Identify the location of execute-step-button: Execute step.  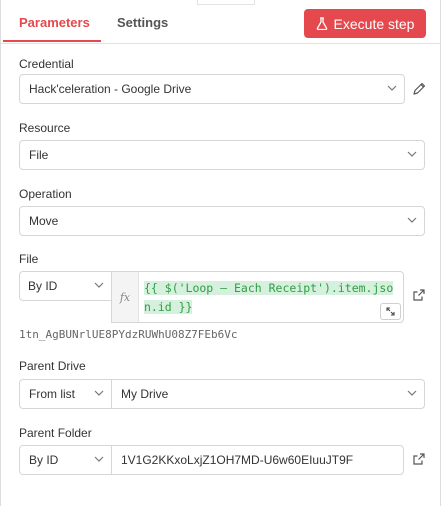
(365, 23).